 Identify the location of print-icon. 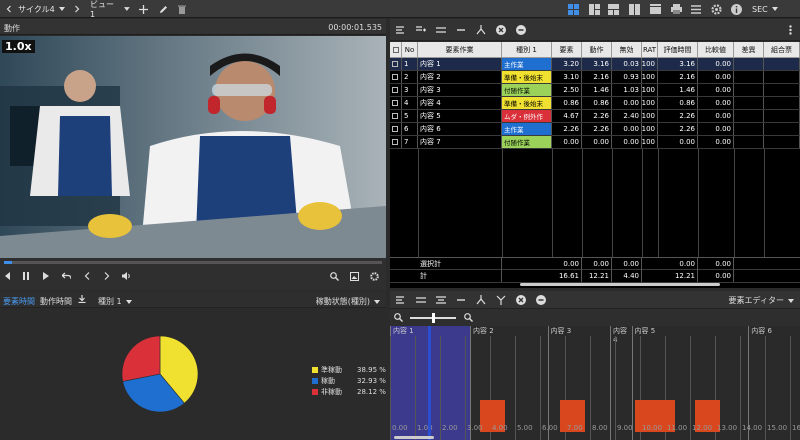
(676, 9).